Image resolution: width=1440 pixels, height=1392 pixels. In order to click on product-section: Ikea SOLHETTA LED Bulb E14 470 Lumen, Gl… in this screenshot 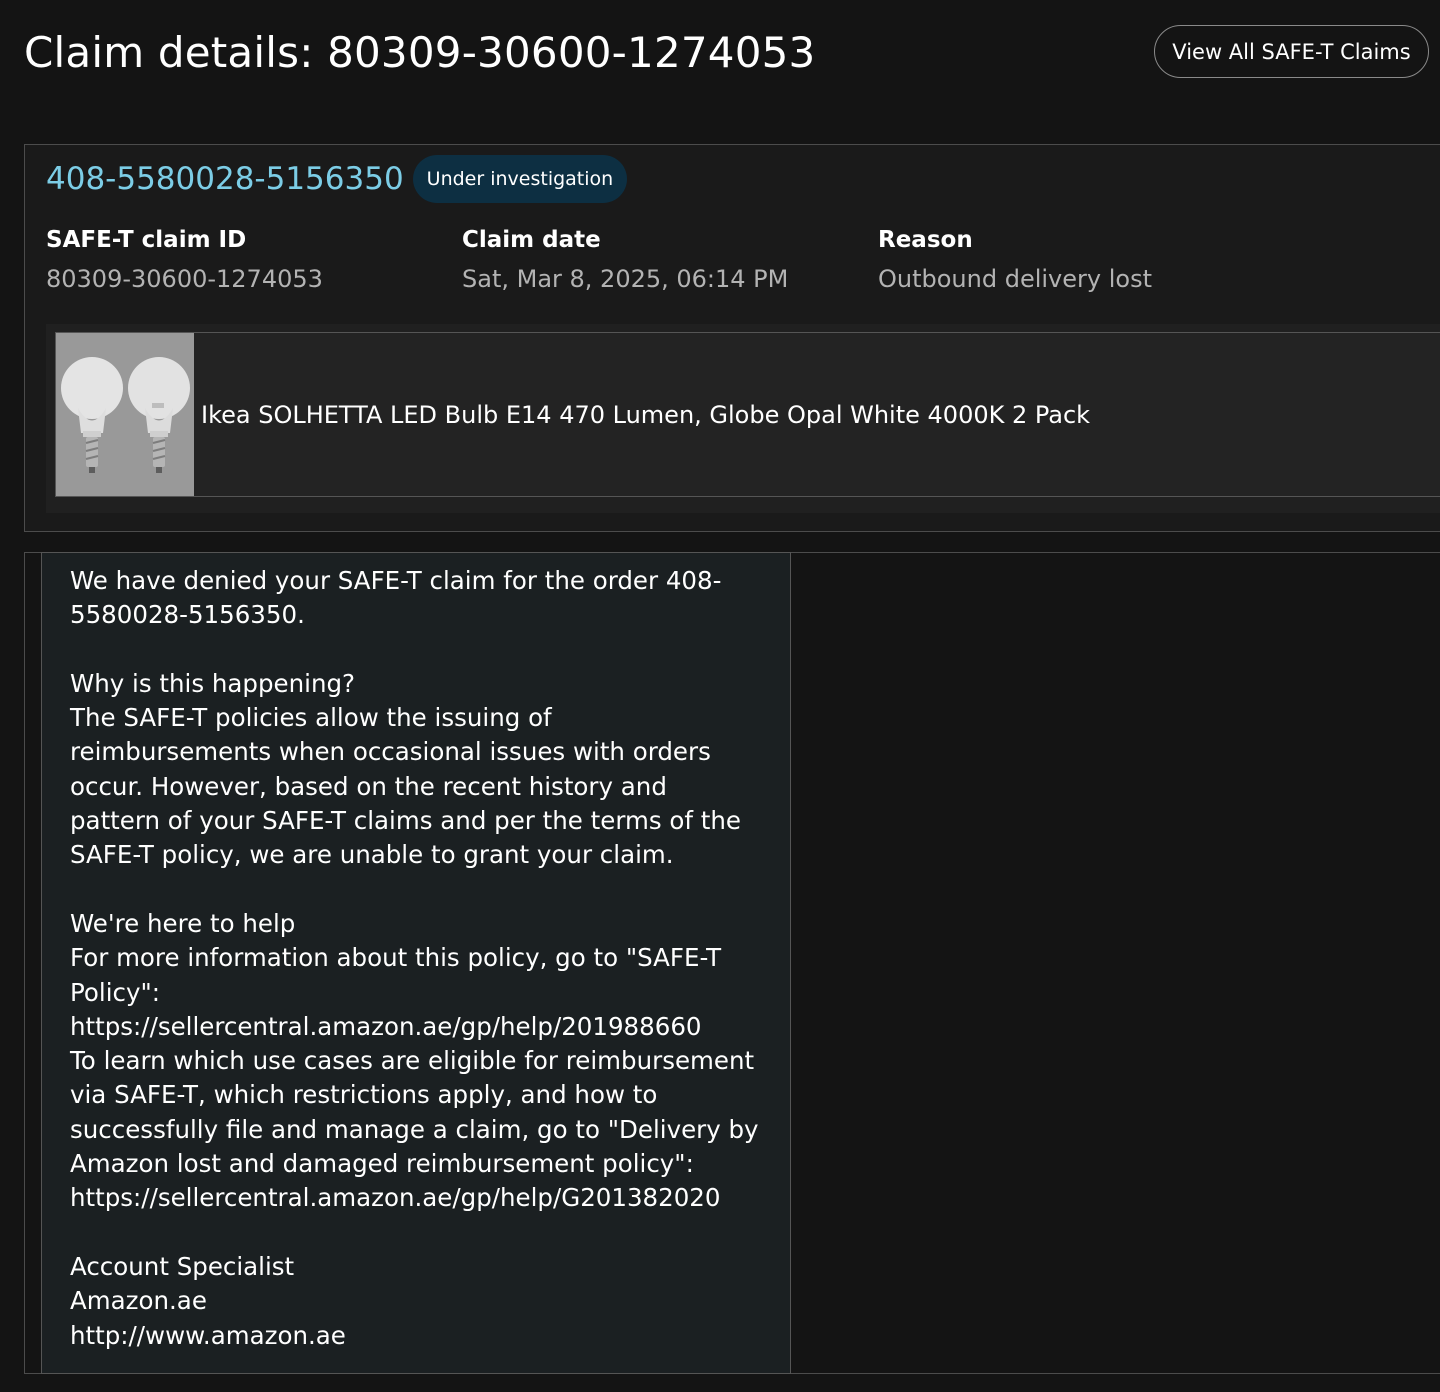, I will do `click(743, 418)`.